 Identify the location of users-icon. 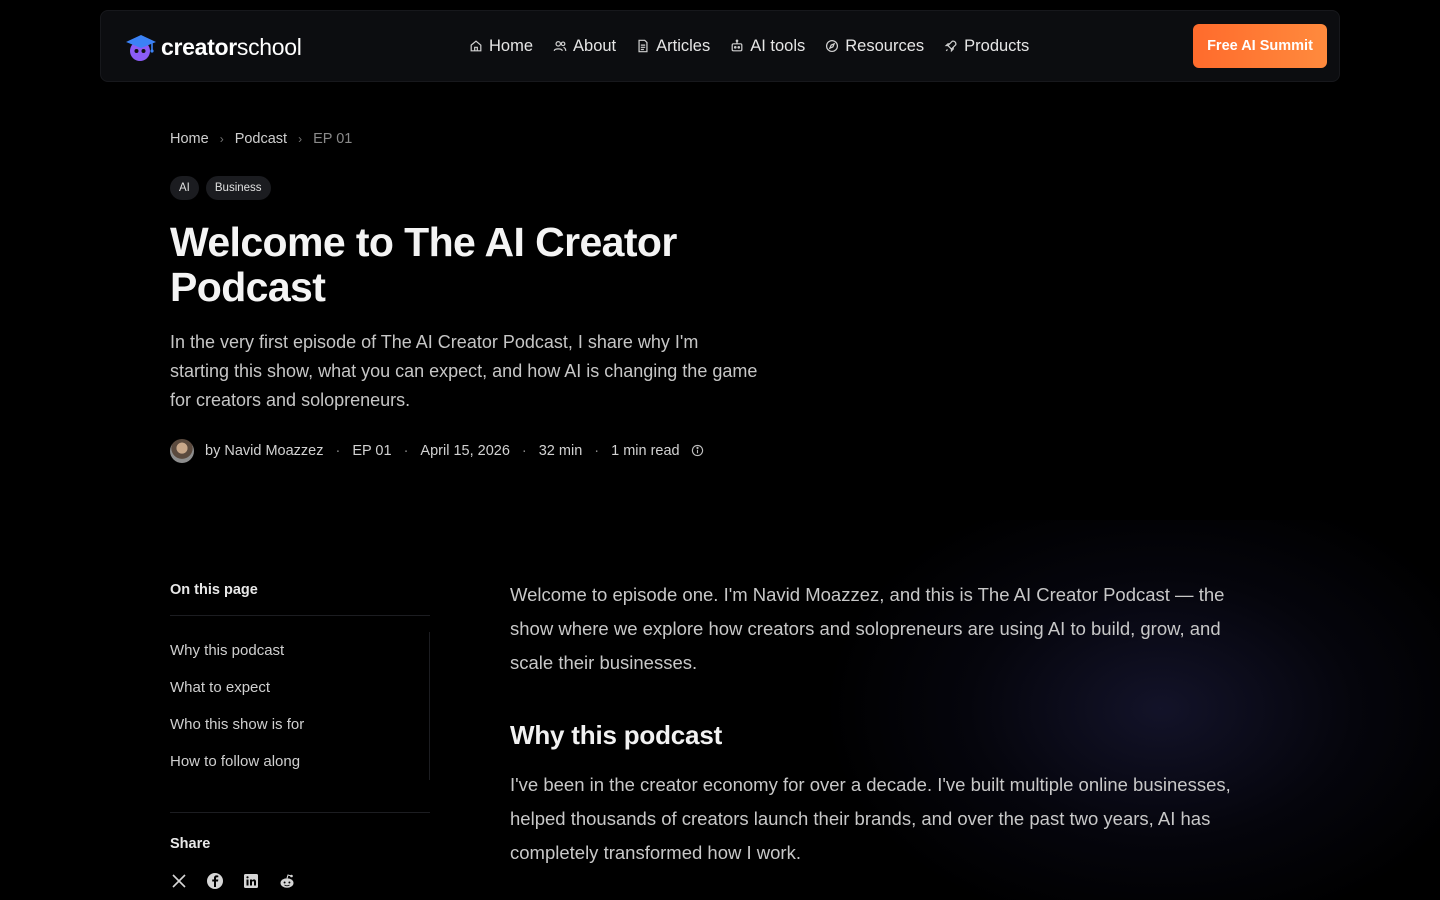
(560, 46).